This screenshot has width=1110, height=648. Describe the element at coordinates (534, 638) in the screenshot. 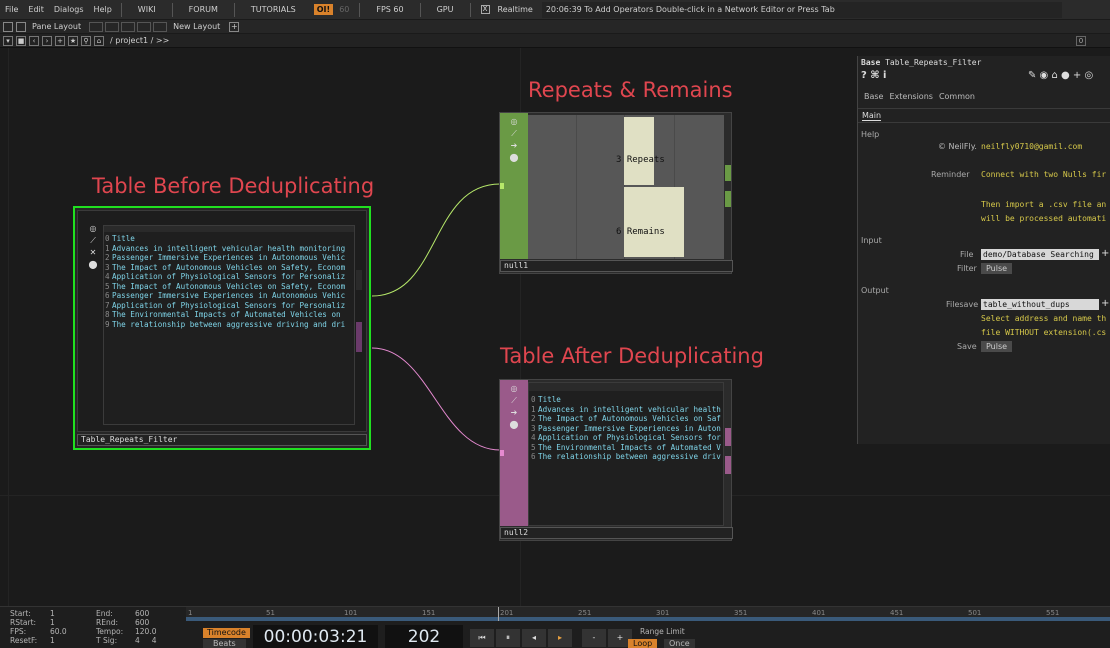

I see `step-back-button: ◂` at that location.